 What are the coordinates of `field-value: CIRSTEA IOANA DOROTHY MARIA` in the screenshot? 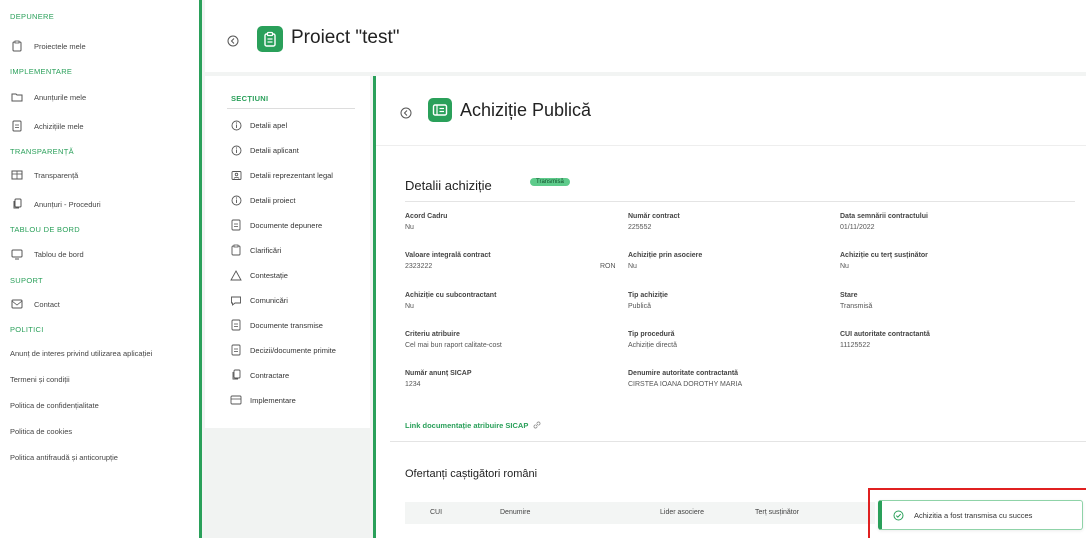 It's located at (685, 384).